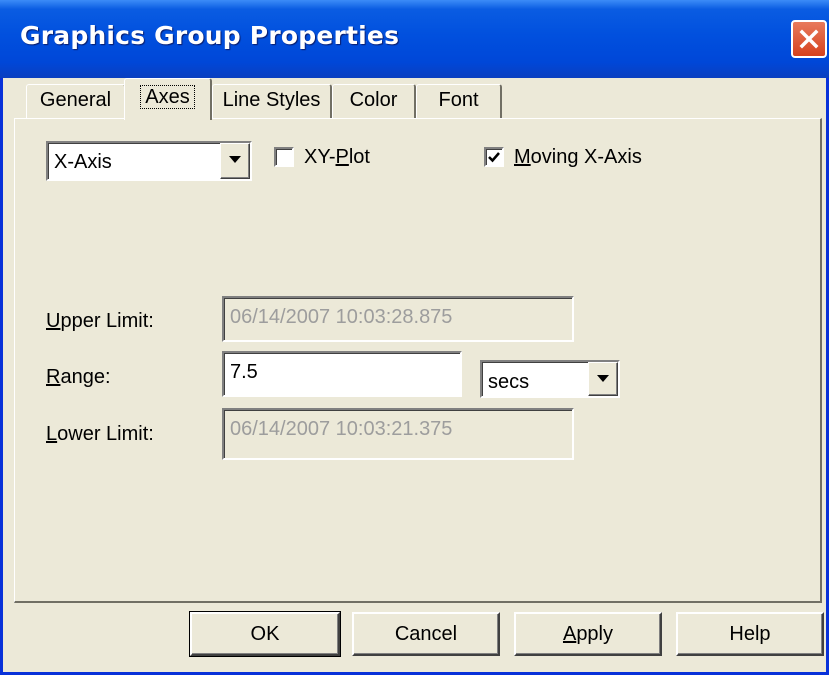 The height and width of the screenshot is (675, 829). Describe the element at coordinates (341, 317) in the screenshot. I see `upper-limit-value: 06/14/2007 10:03:28.875` at that location.